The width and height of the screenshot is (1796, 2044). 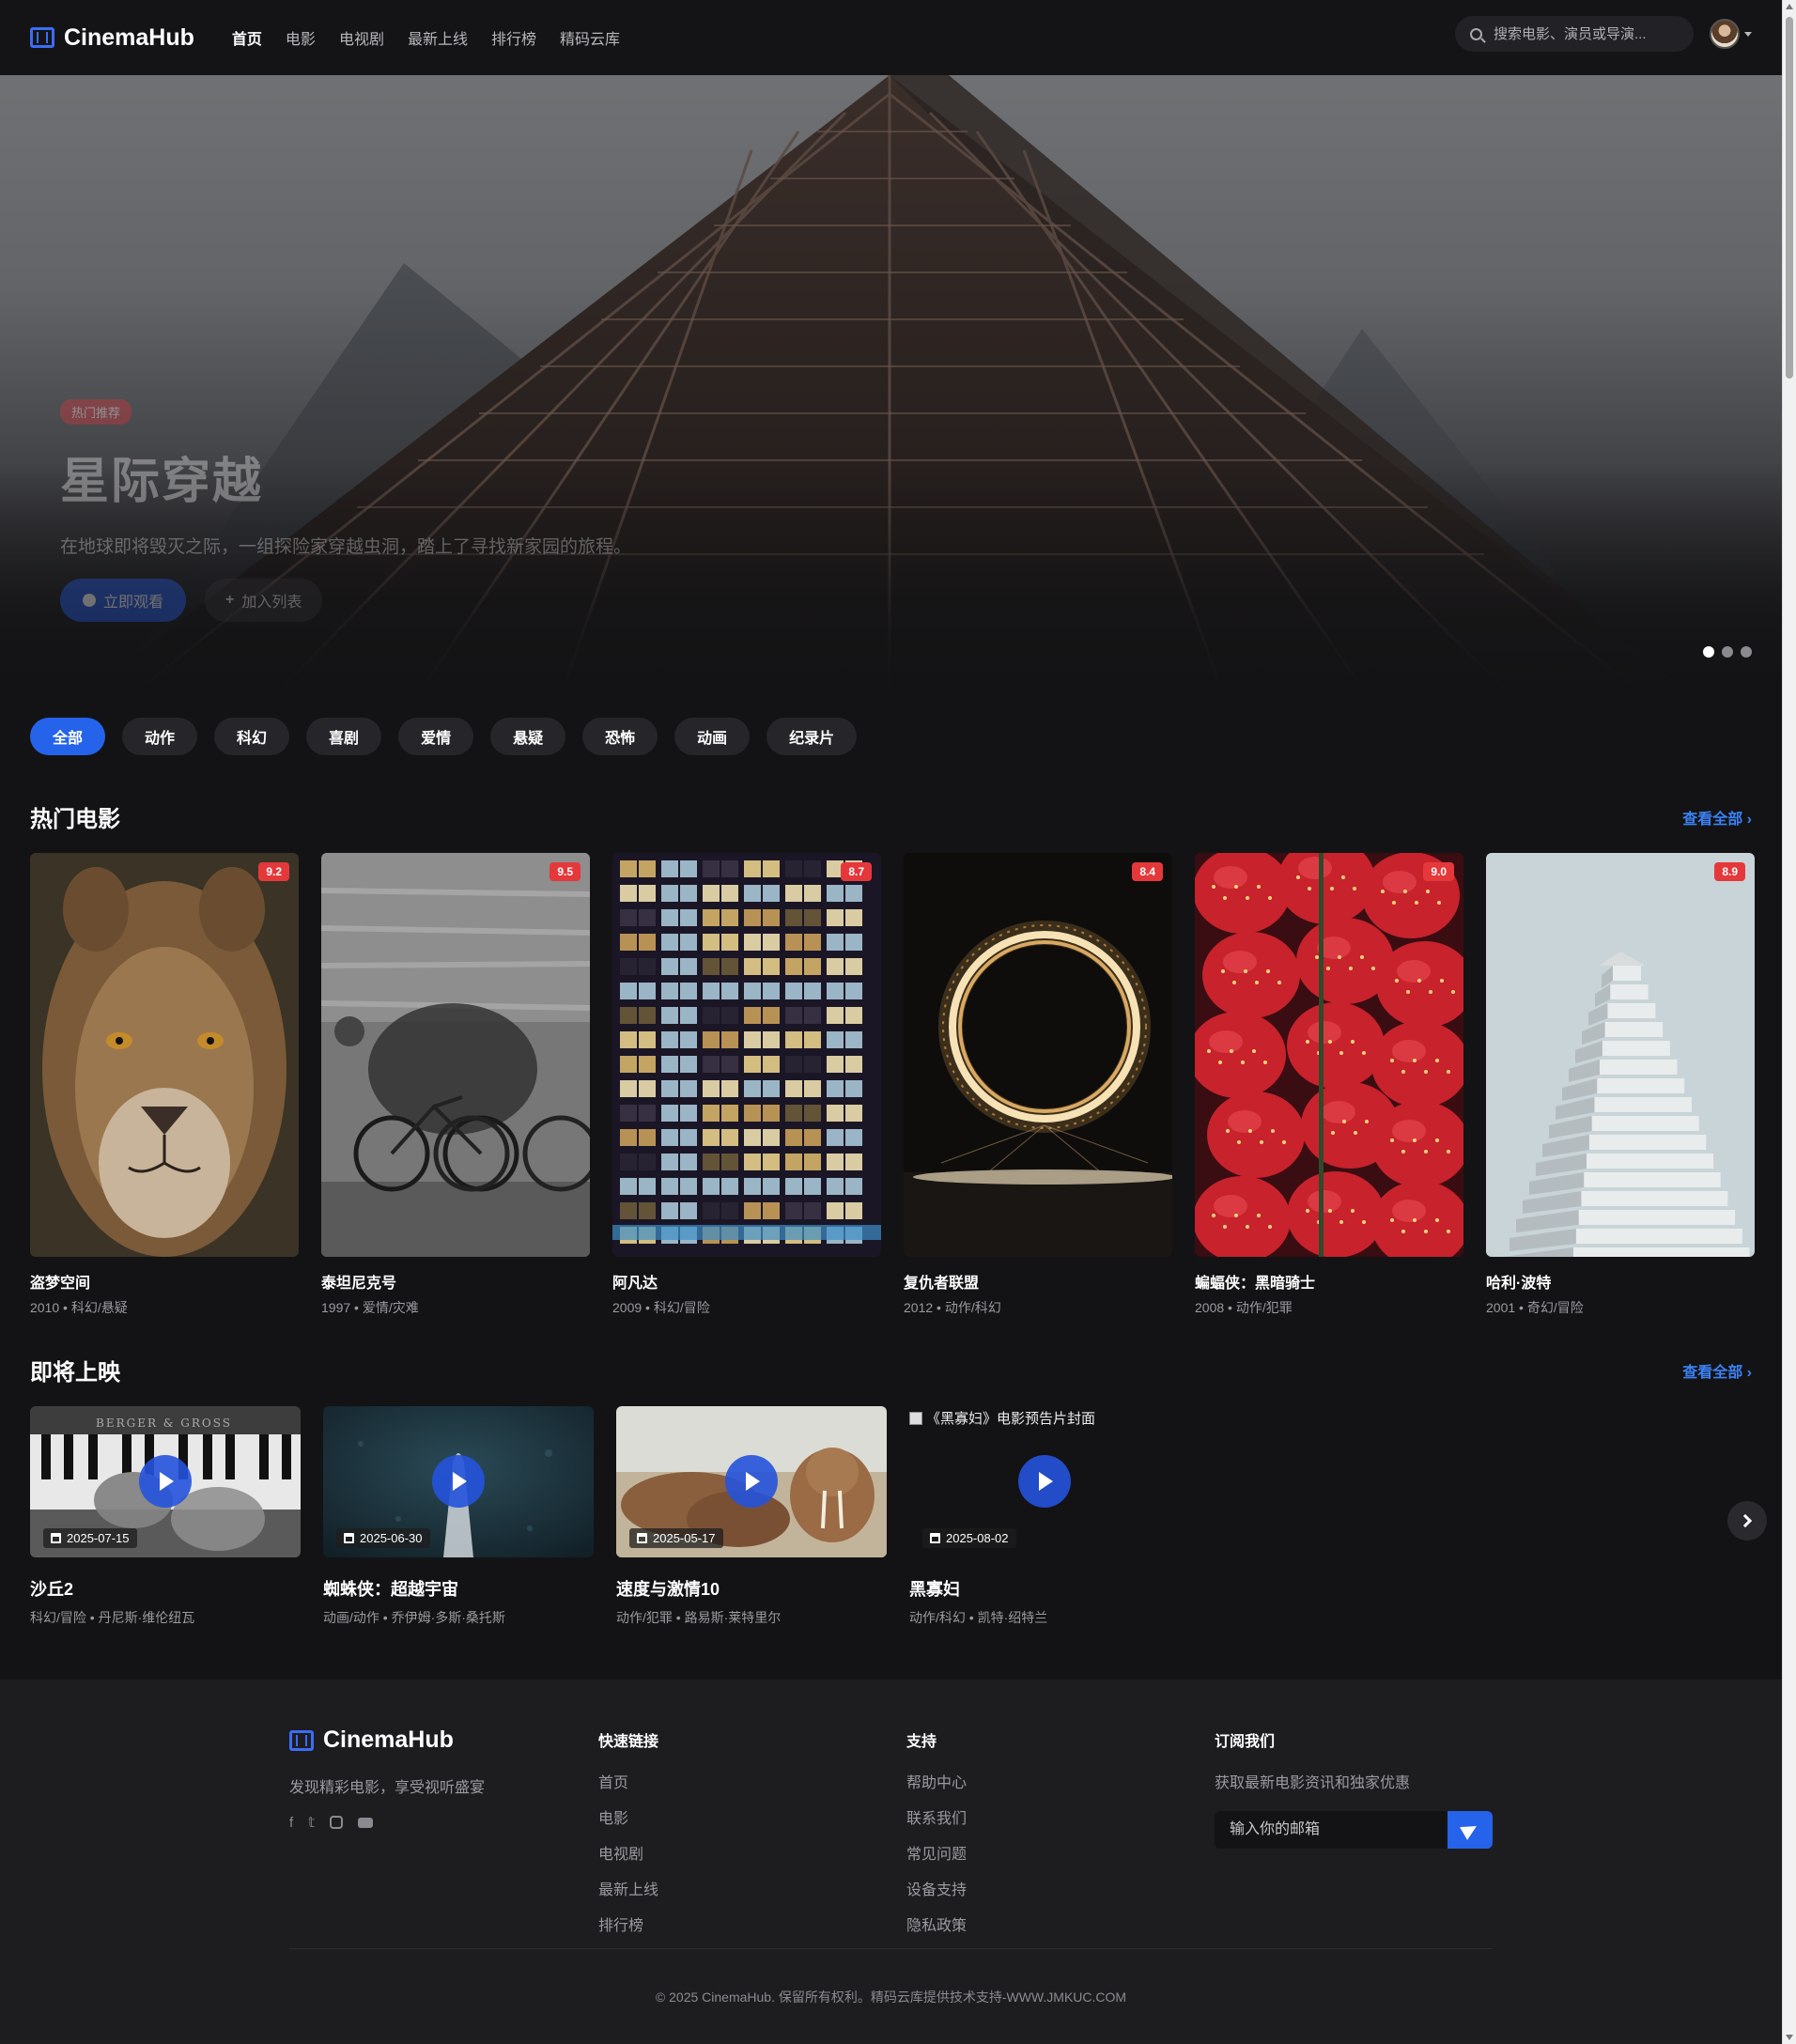 I want to click on movie-poster: 9.0, so click(x=1329, y=1055).